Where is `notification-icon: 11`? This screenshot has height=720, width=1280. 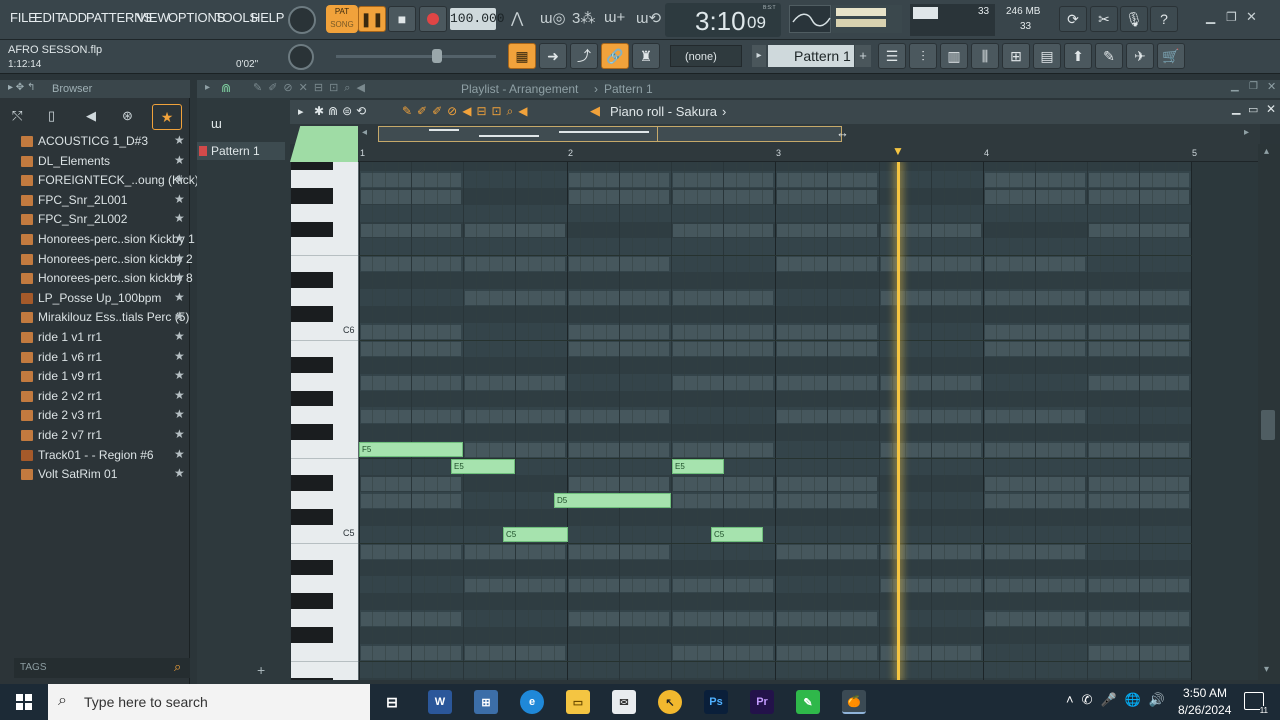 notification-icon: 11 is located at coordinates (1256, 703).